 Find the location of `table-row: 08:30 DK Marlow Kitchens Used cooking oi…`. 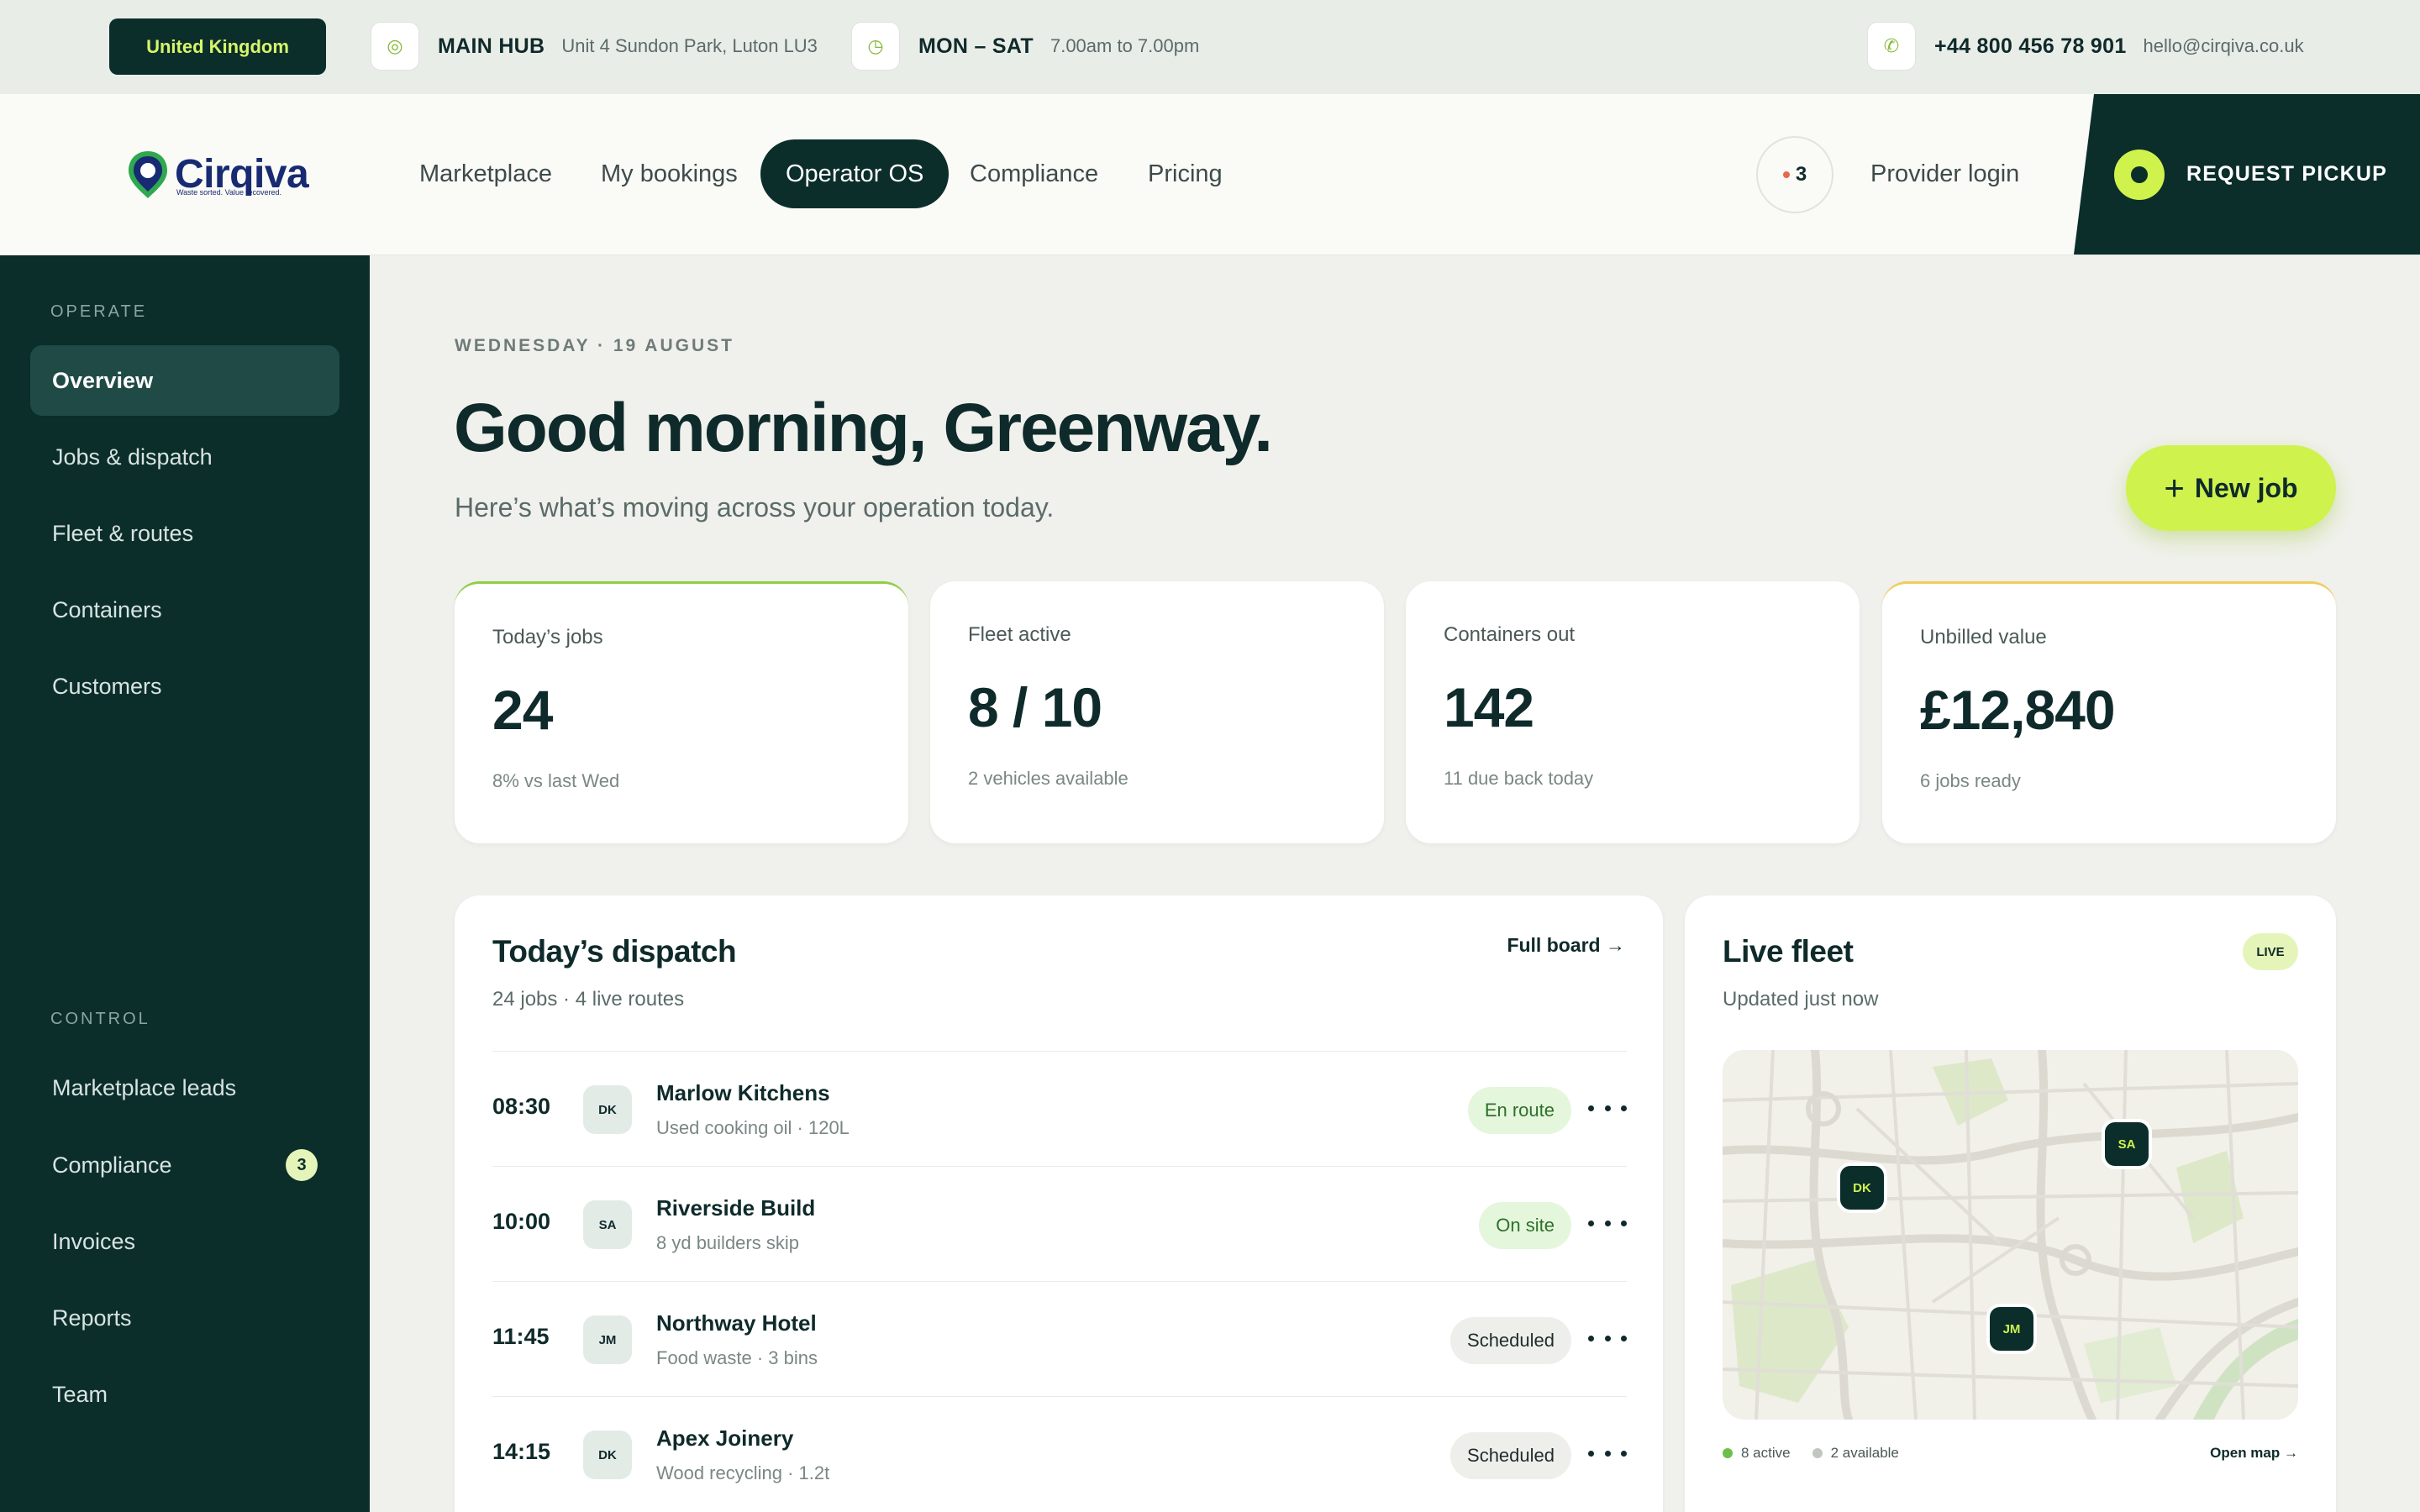

table-row: 08:30 DK Marlow Kitchens Used cooking oi… is located at coordinates (1059, 1108).